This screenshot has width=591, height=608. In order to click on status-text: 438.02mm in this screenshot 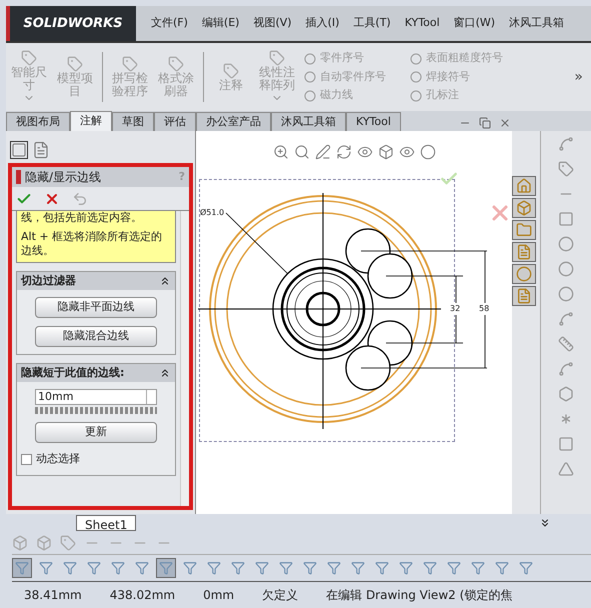, I will do `click(143, 595)`.